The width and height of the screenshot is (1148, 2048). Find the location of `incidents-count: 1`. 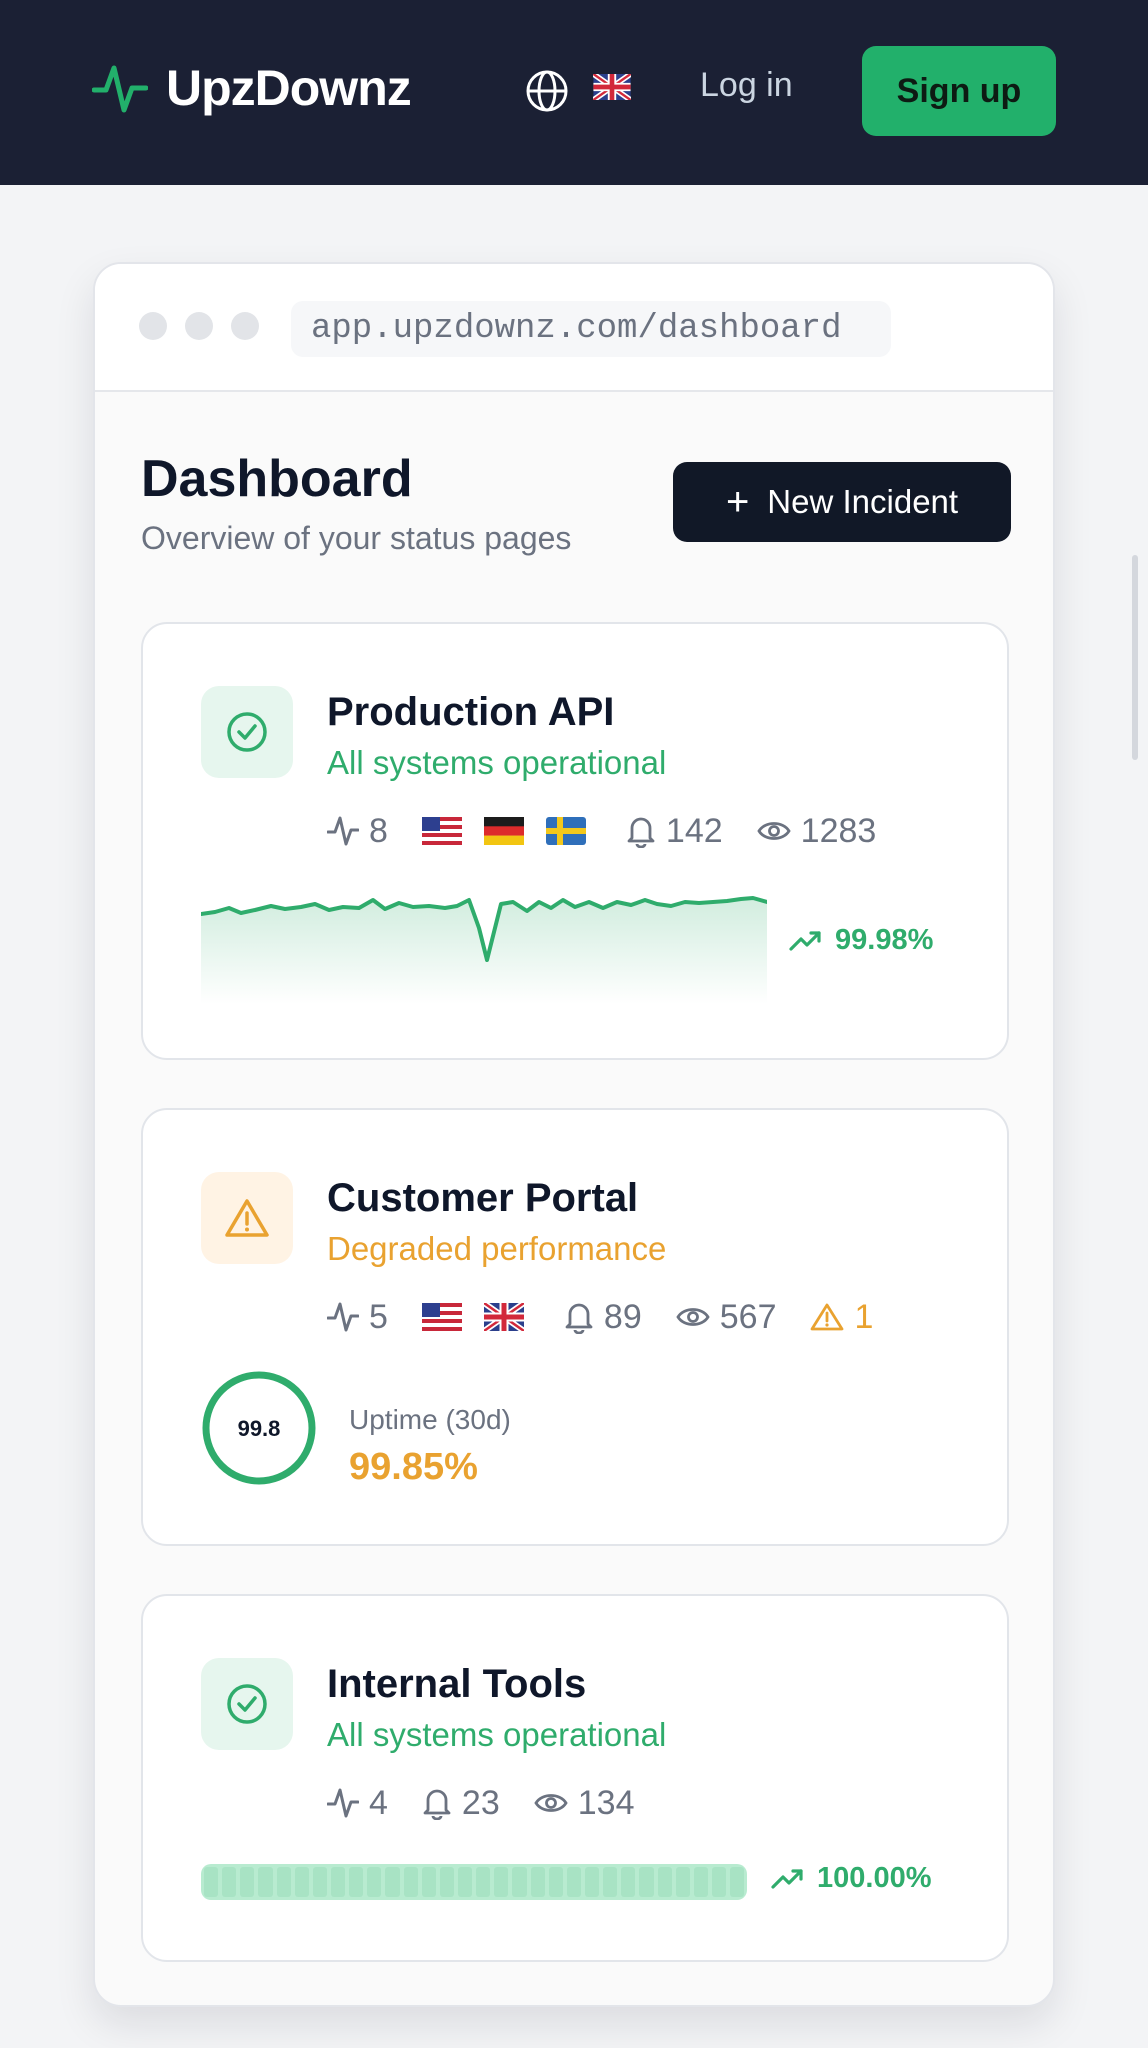

incidents-count: 1 is located at coordinates (864, 1316).